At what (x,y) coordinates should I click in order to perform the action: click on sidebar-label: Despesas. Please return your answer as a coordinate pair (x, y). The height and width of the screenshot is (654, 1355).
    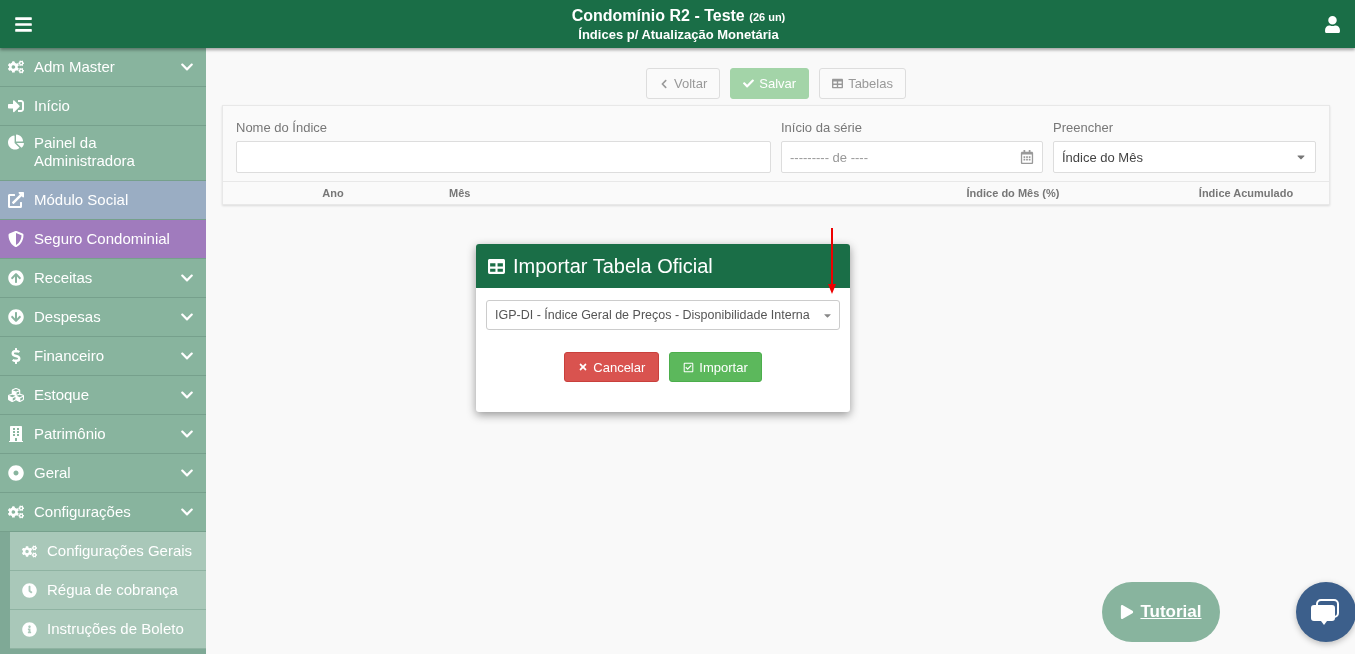
    Looking at the image, I should click on (68, 317).